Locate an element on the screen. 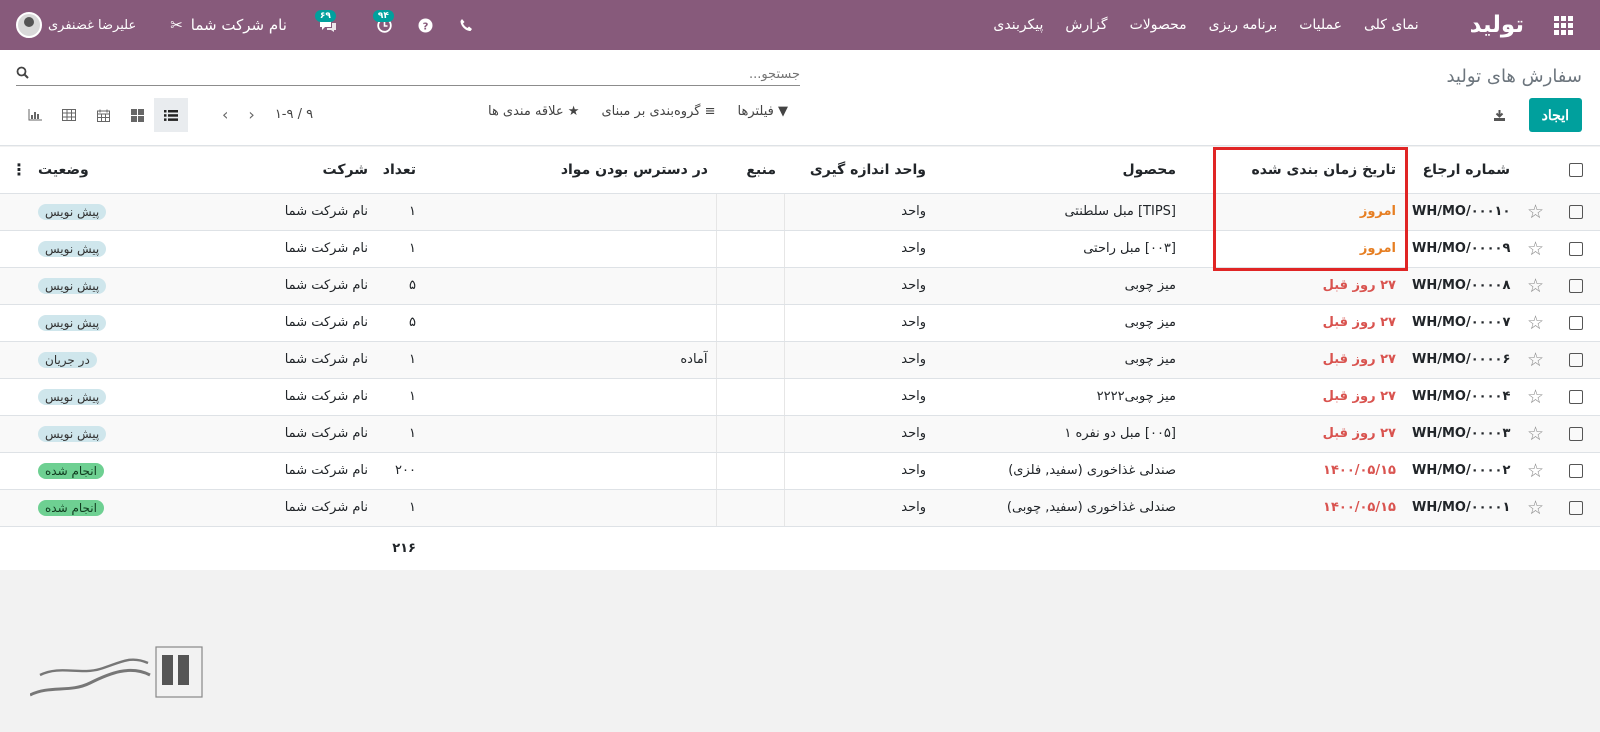  download-button is located at coordinates (1499, 115).